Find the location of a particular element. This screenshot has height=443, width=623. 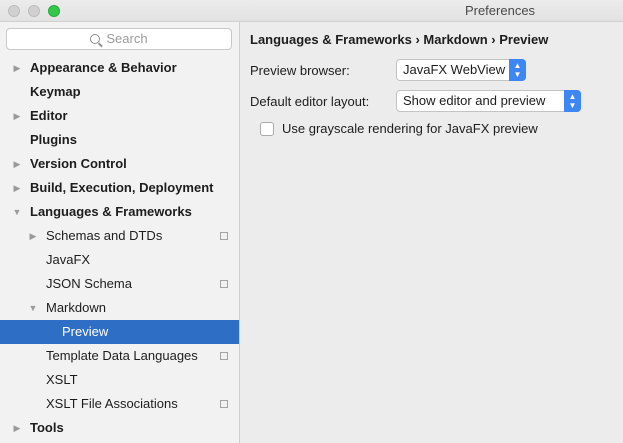

sidebar-item-appearance-behavior: ▶ Appearance & Behavior is located at coordinates (119, 68).